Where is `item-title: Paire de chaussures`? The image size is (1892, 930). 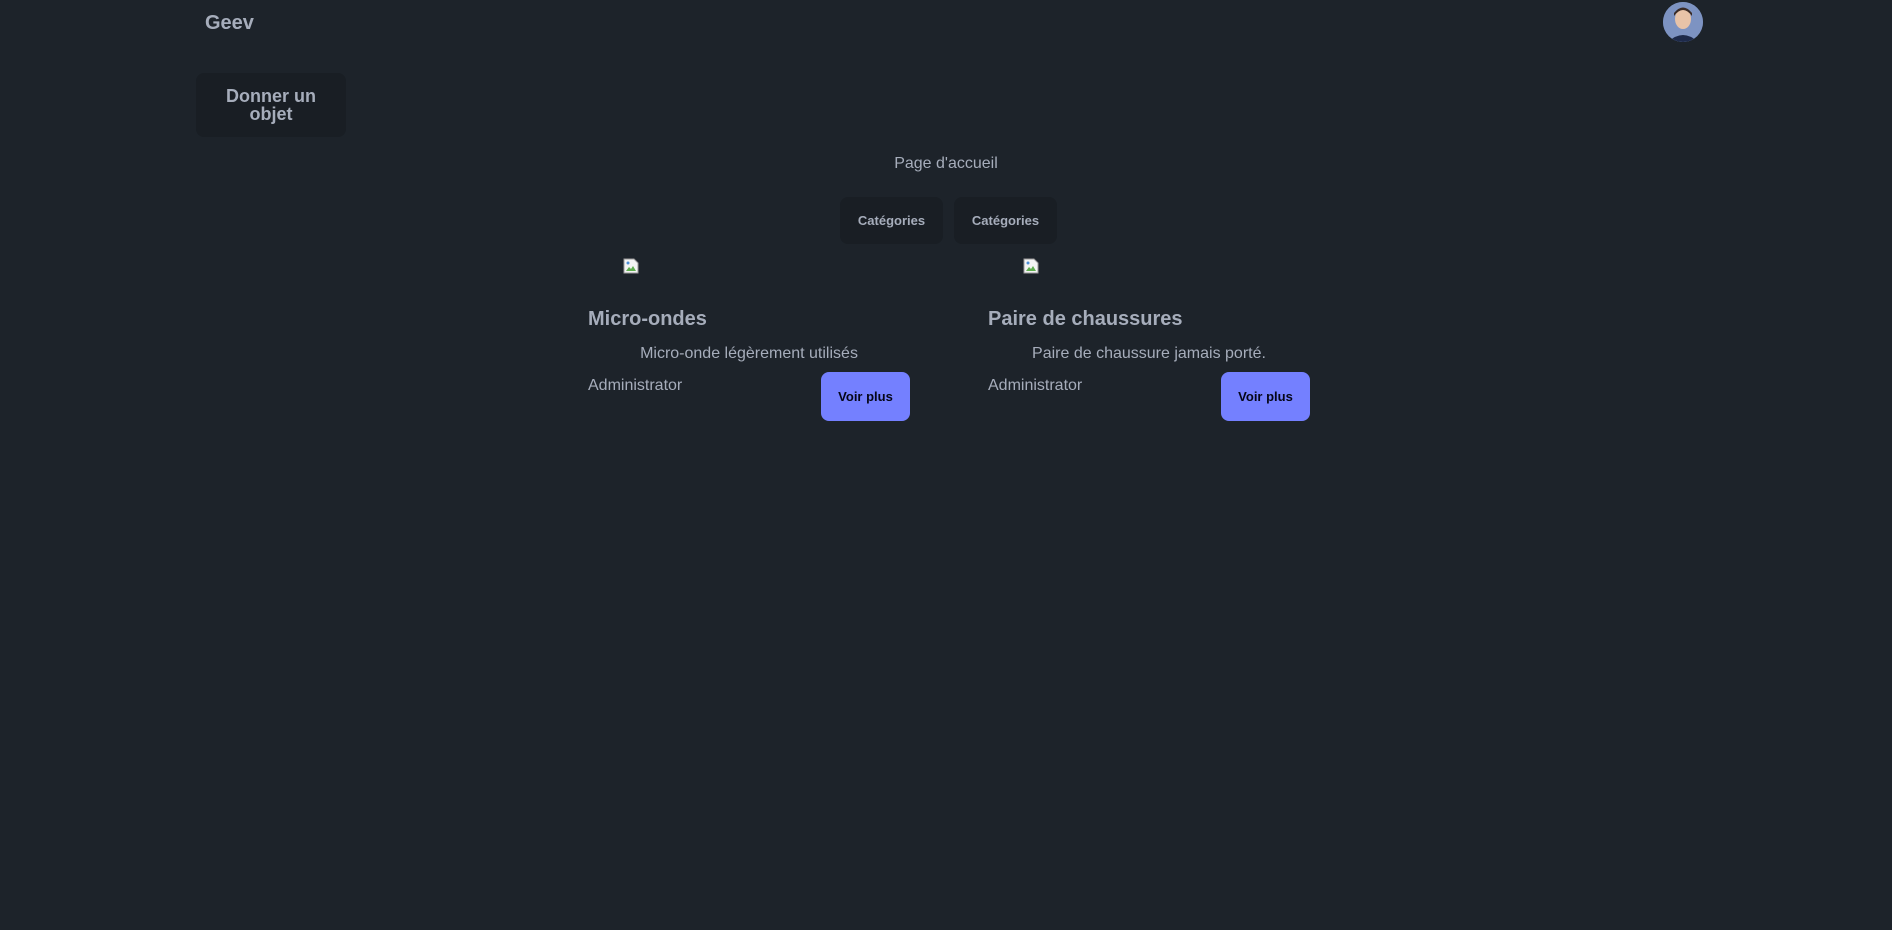
item-title: Paire de chaussures is located at coordinates (1085, 319).